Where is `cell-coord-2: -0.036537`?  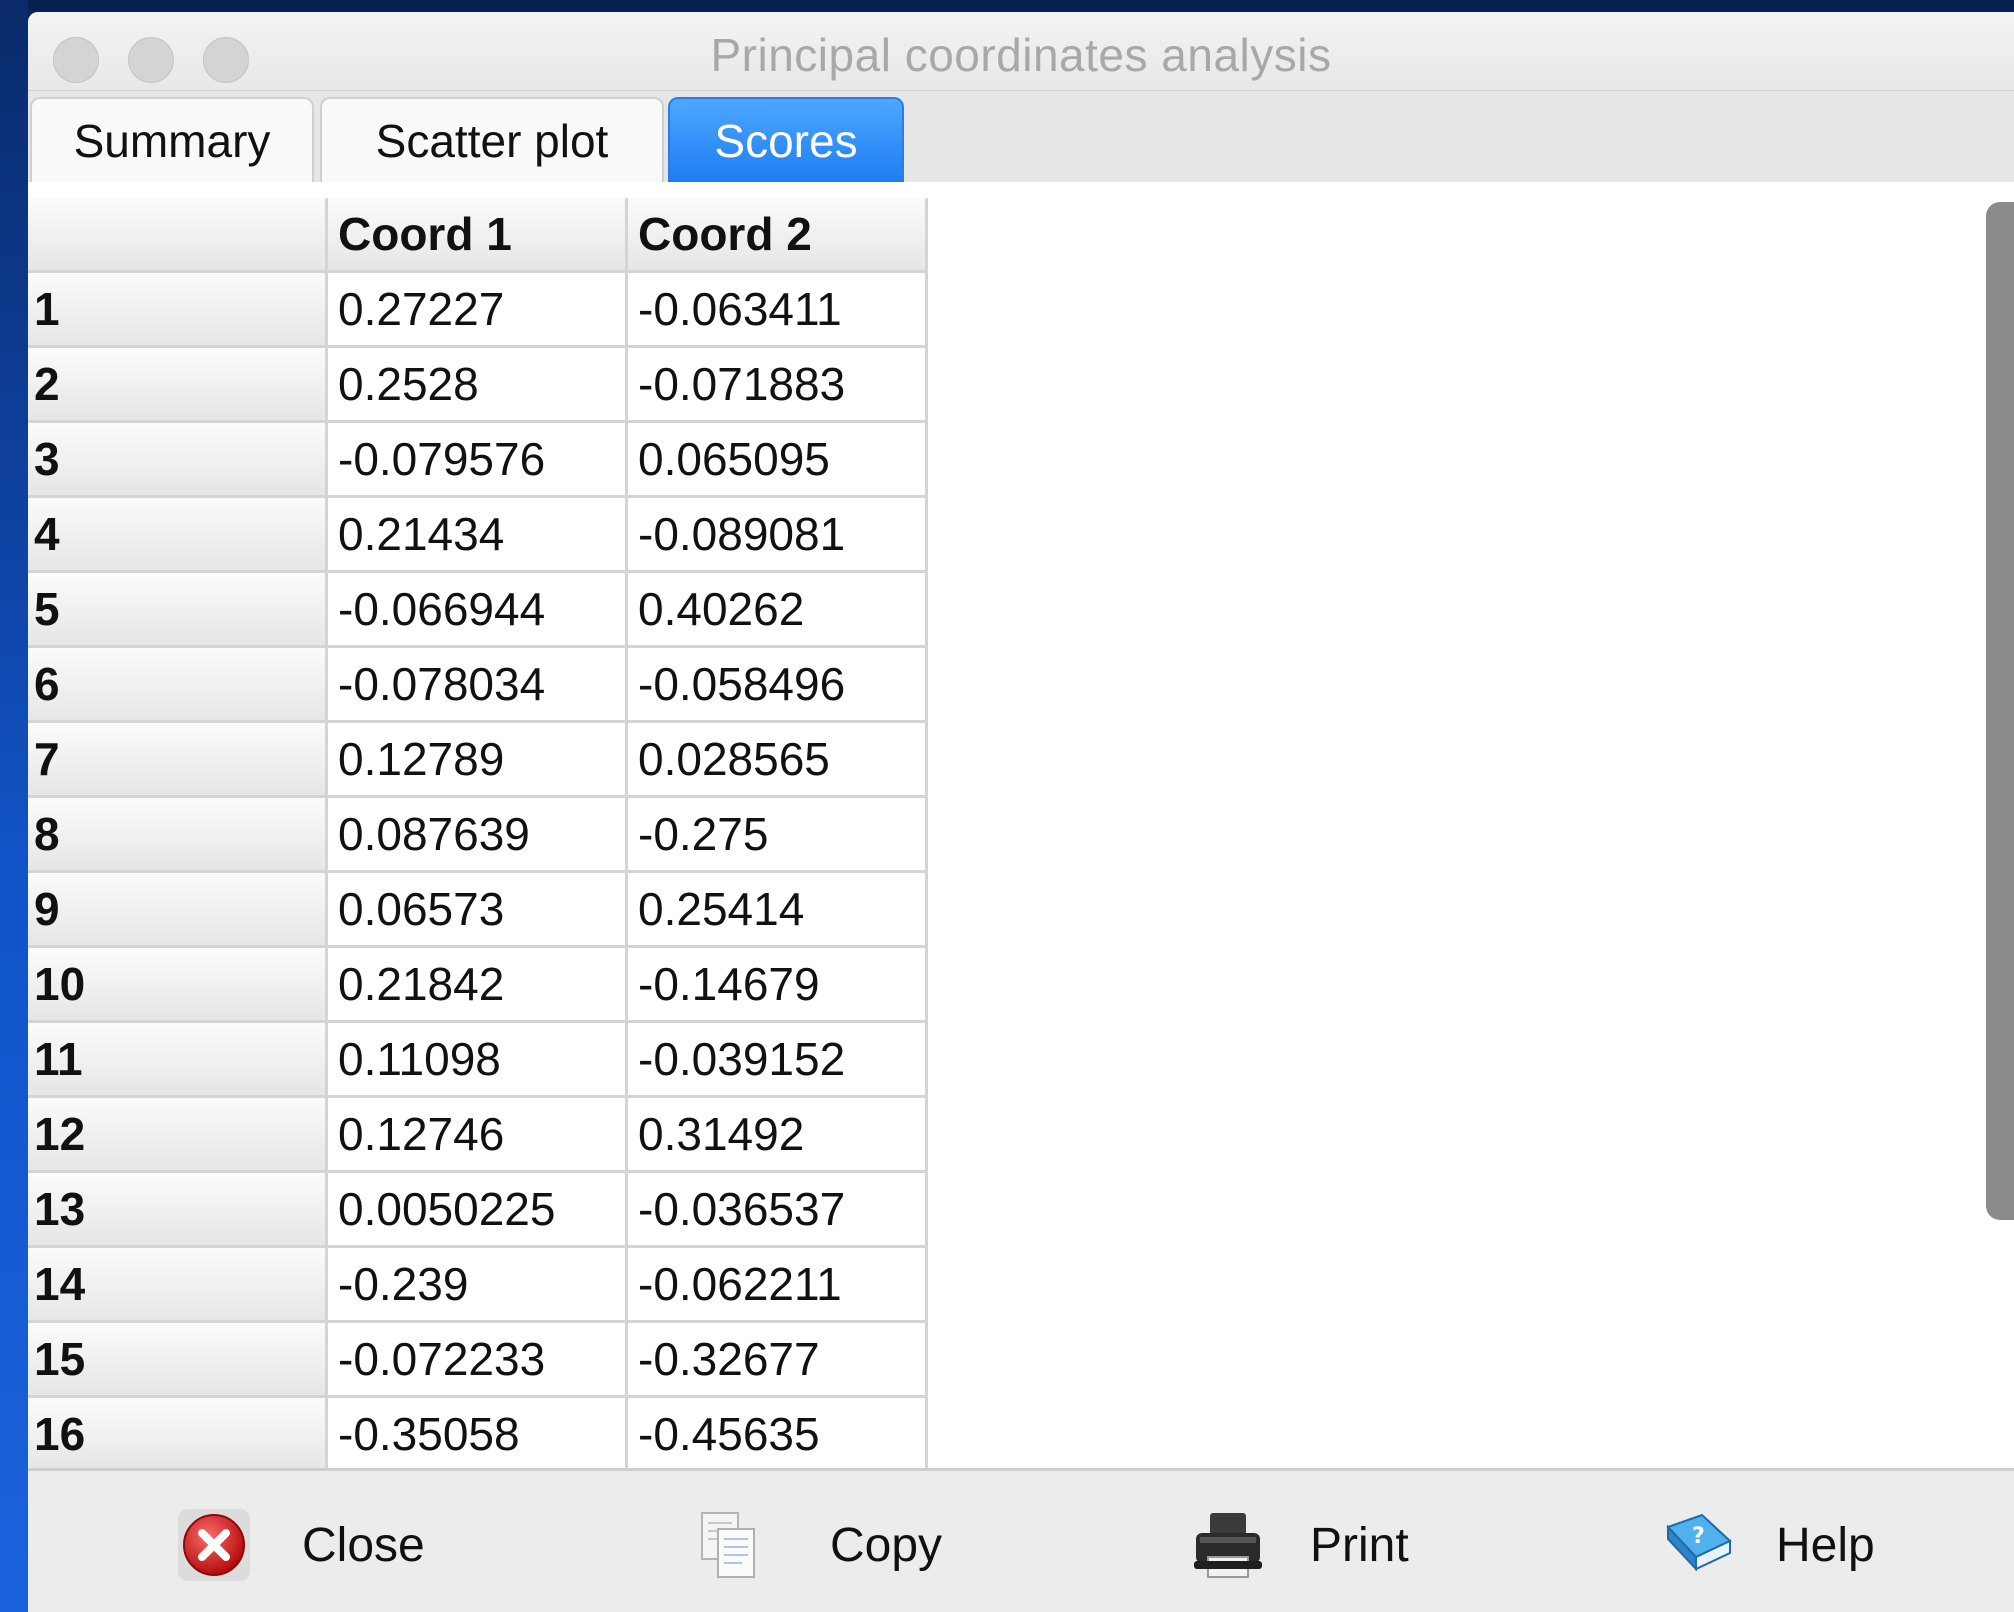 cell-coord-2: -0.036537 is located at coordinates (778, 1210).